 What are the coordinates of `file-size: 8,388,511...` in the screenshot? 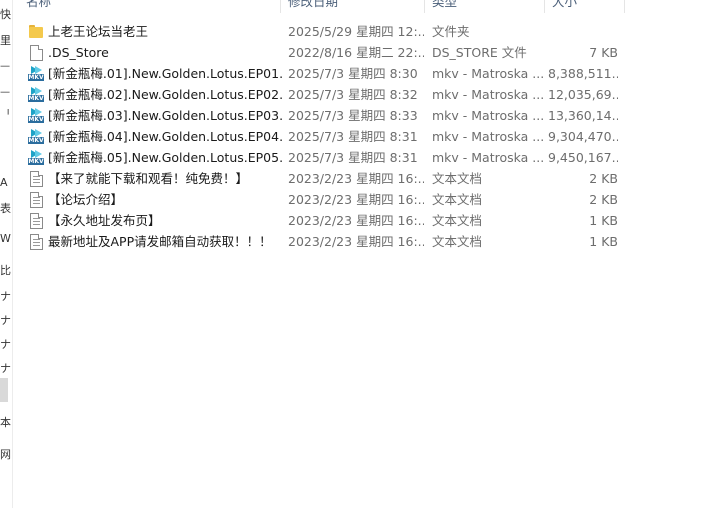 It's located at (583, 73).